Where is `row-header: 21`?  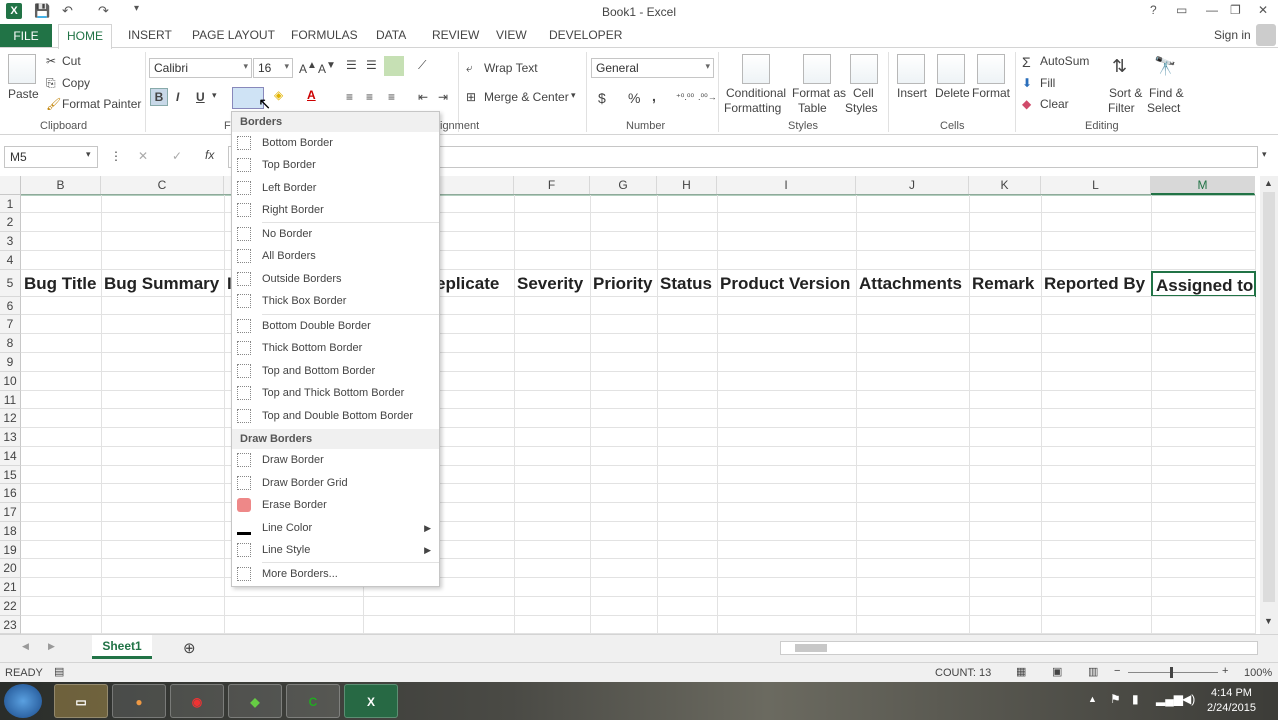 row-header: 21 is located at coordinates (10, 587).